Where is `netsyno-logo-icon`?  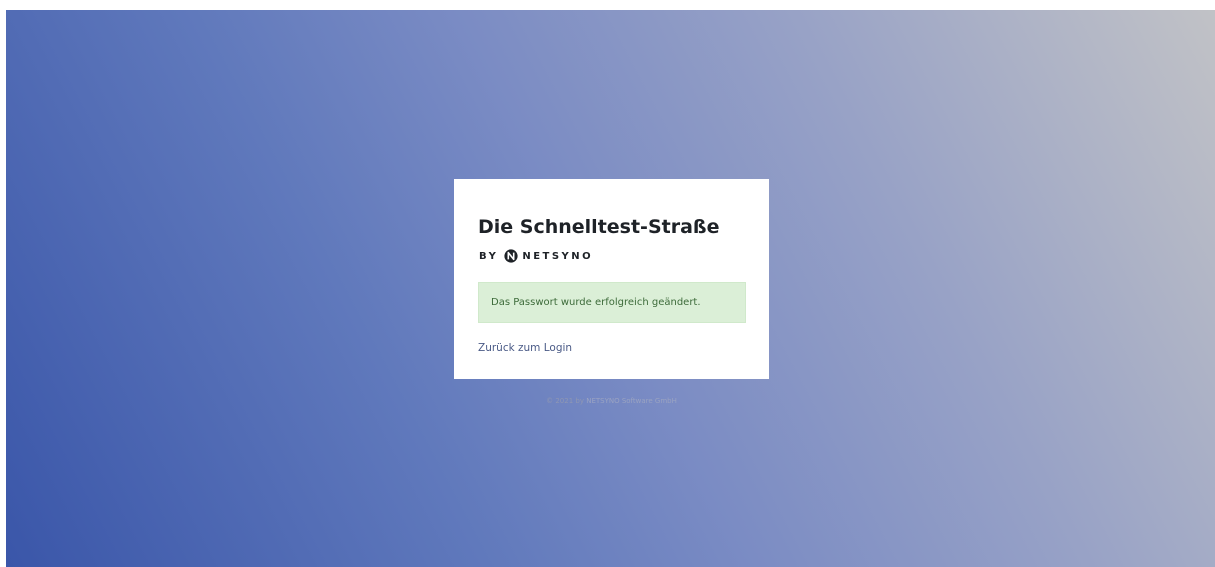
netsyno-logo-icon is located at coordinates (511, 256).